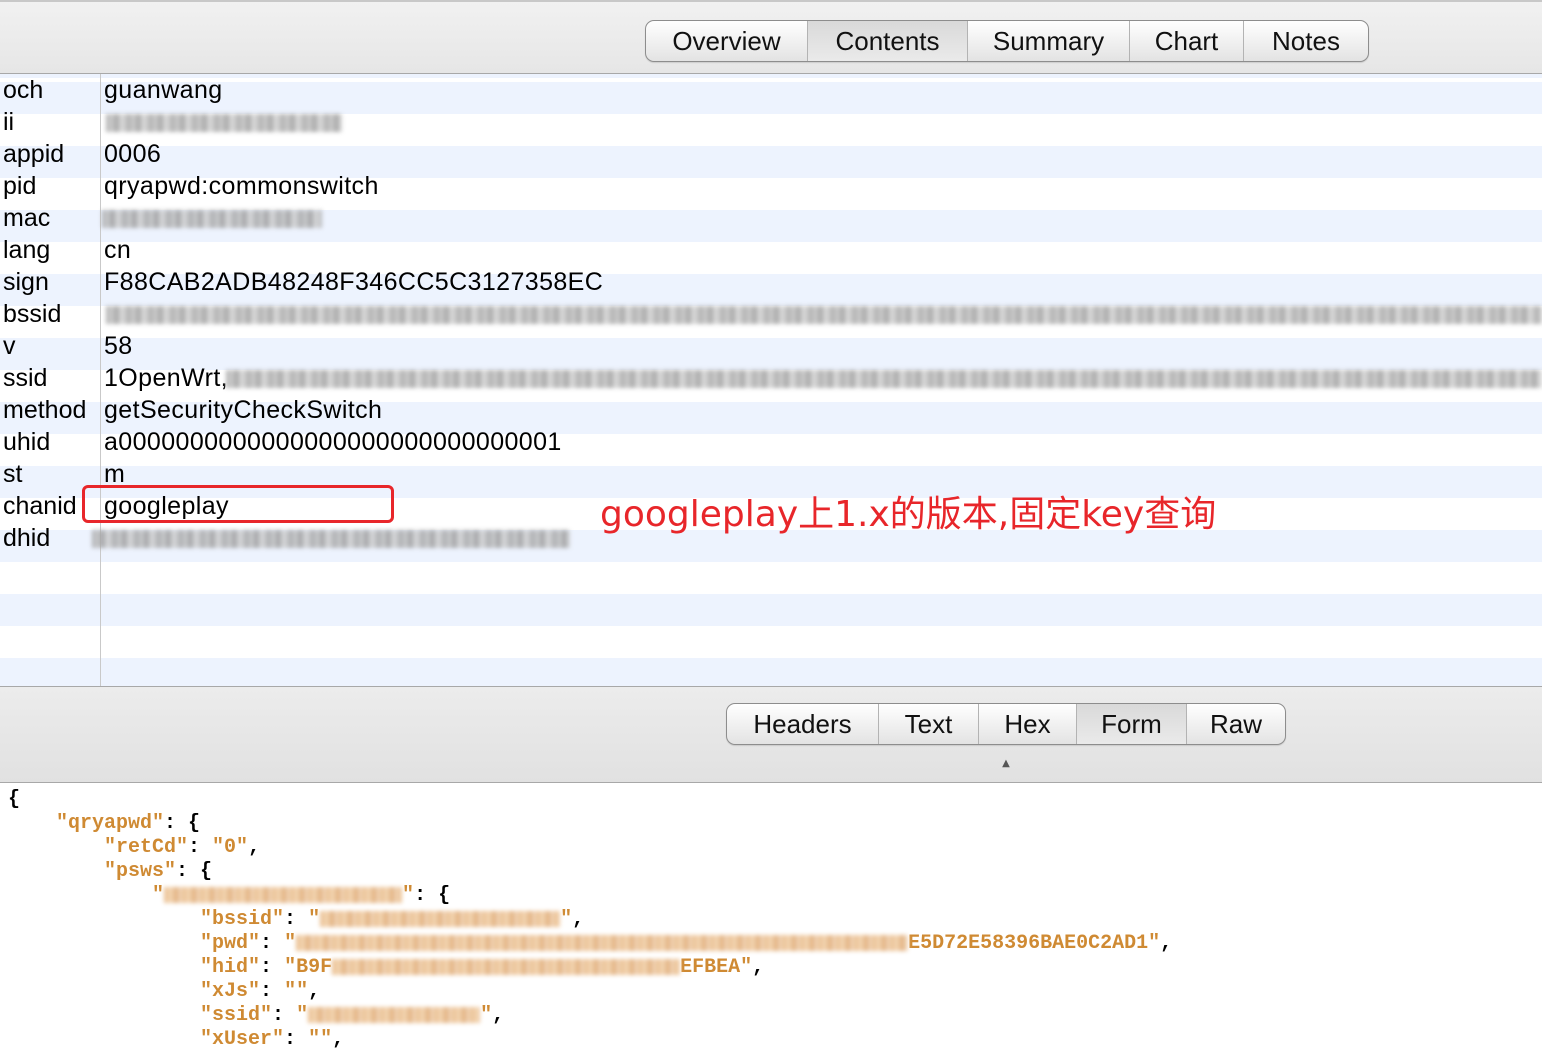 This screenshot has height=1058, width=1542. I want to click on table-row: bssid, so click(771, 314).